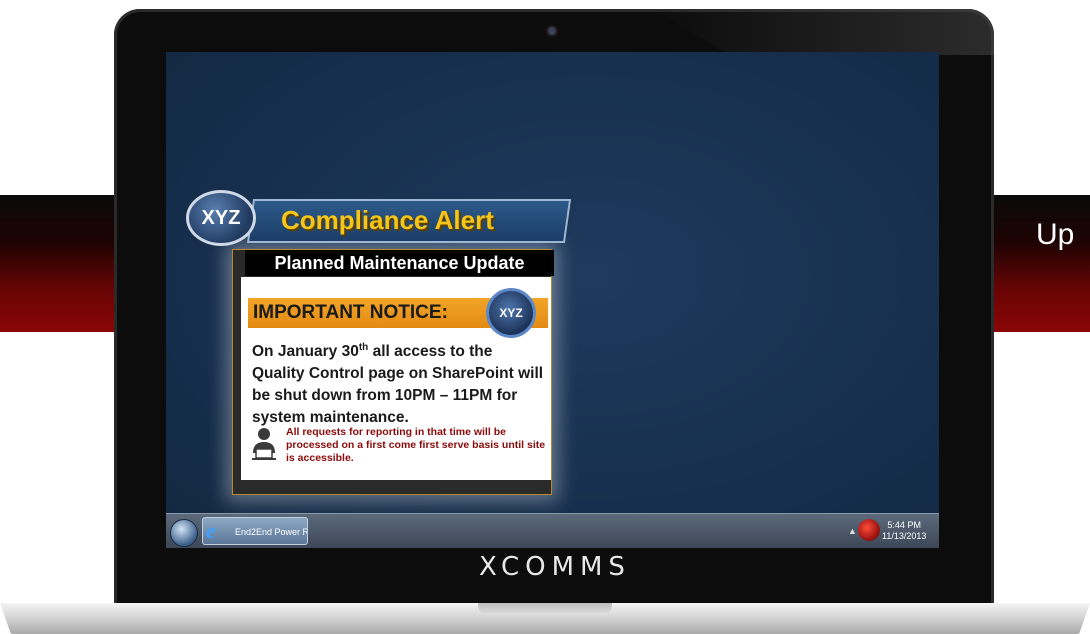 The width and height of the screenshot is (1090, 634). Describe the element at coordinates (1055, 234) in the screenshot. I see `banner-text: Up` at that location.